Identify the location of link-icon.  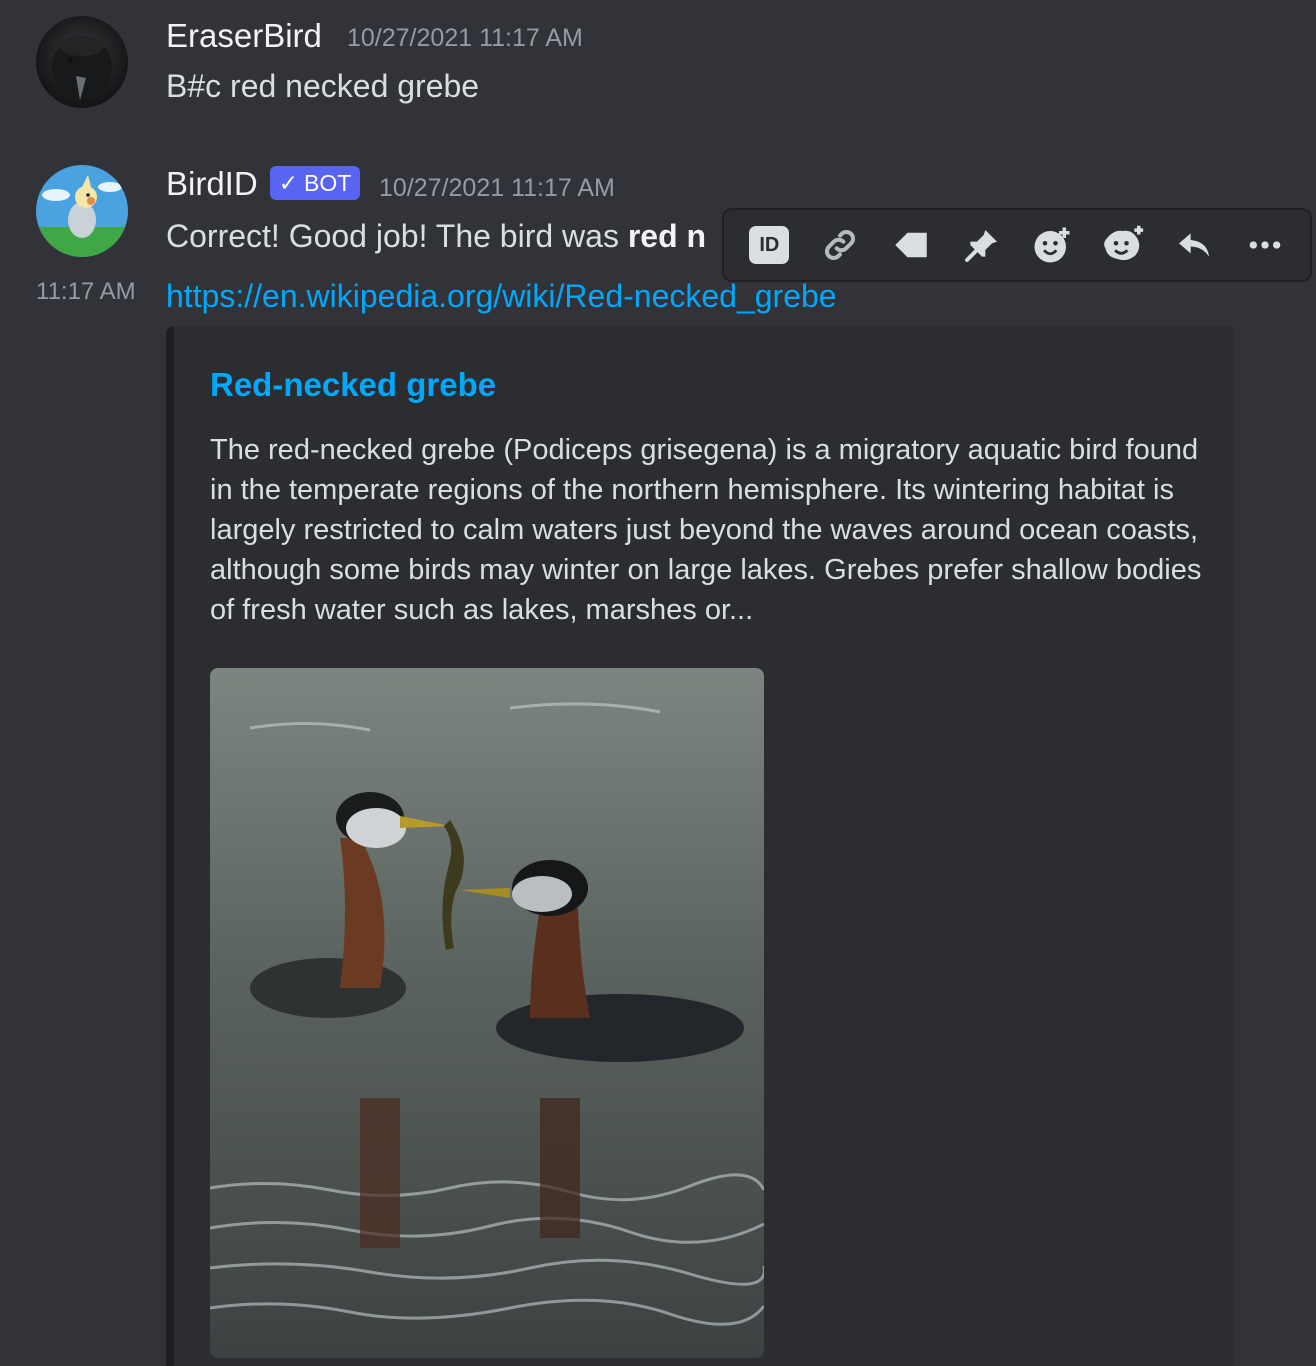
(840, 245).